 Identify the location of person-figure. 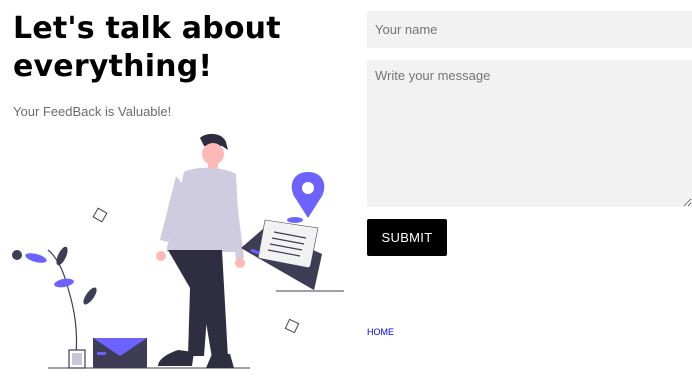
(200, 250).